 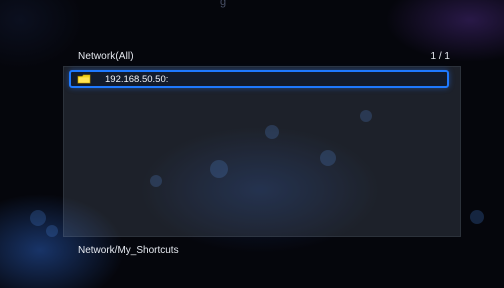 I want to click on browser-title: Network(All), so click(x=106, y=56).